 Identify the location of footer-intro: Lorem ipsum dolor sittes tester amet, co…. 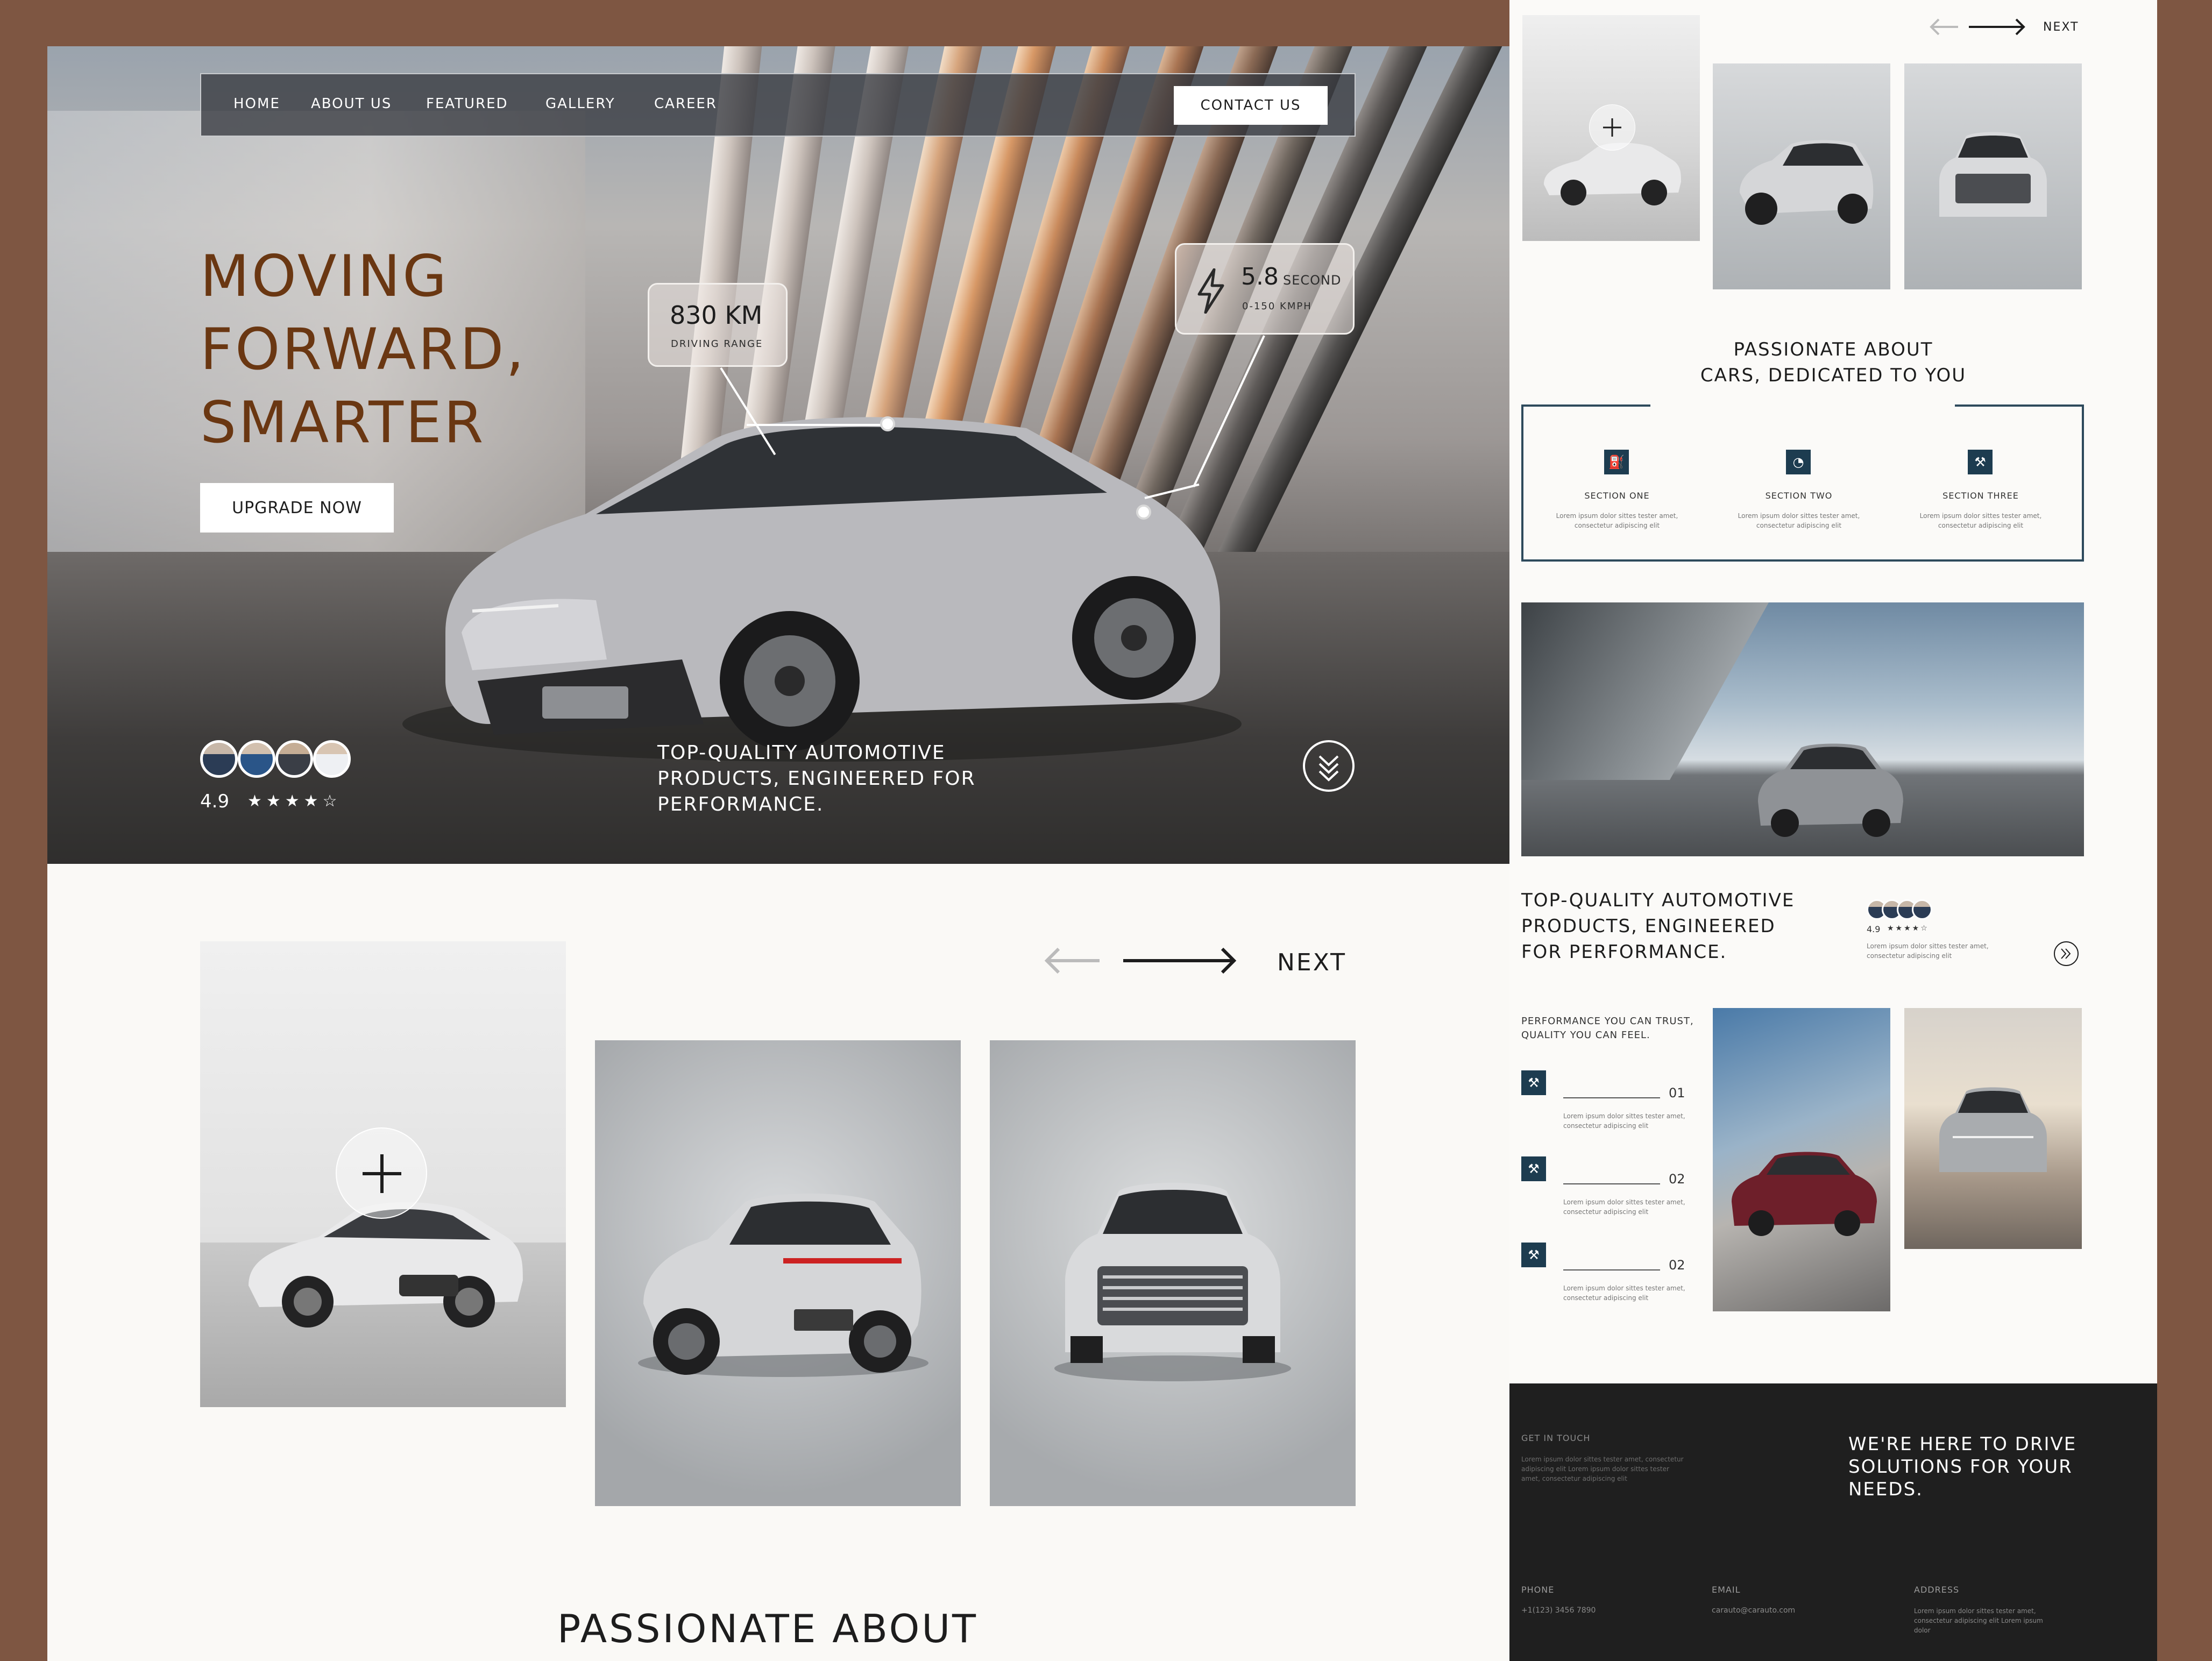
(1602, 1468).